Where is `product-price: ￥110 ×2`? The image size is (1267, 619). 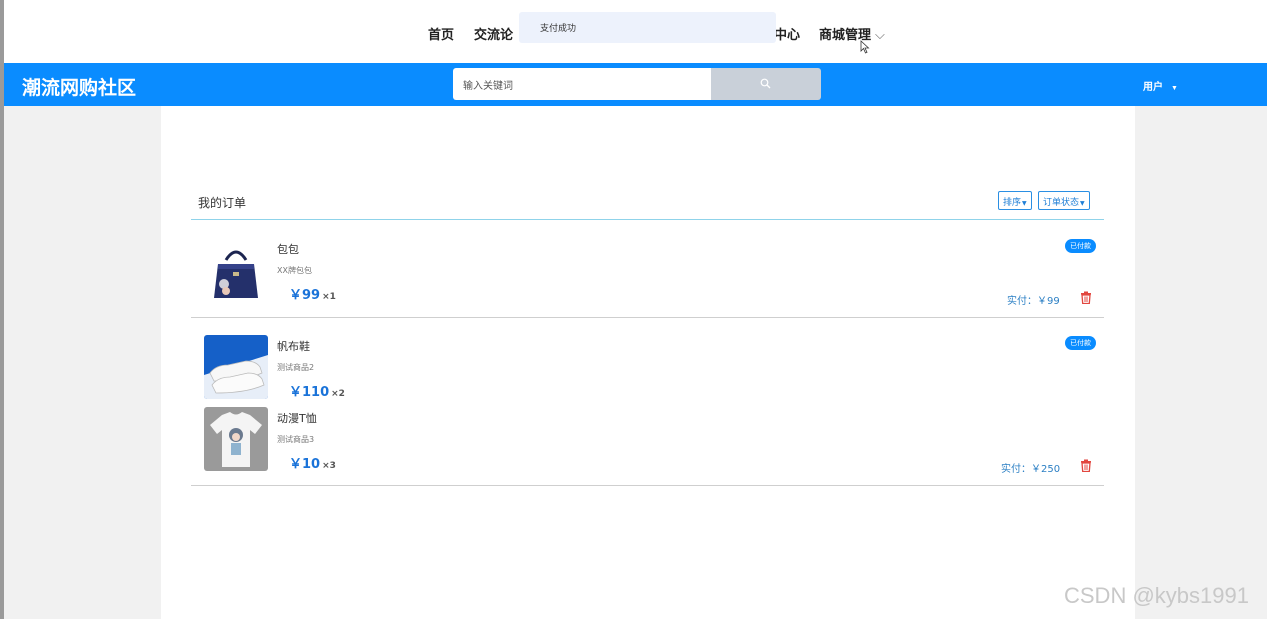 product-price: ￥110 ×2 is located at coordinates (317, 390).